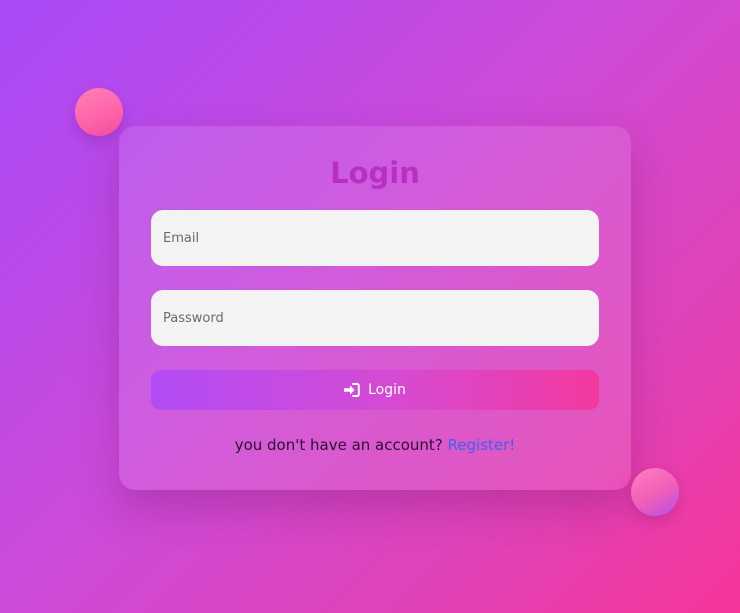 Image resolution: width=740 pixels, height=613 pixels. I want to click on register-link: Register!, so click(482, 445).